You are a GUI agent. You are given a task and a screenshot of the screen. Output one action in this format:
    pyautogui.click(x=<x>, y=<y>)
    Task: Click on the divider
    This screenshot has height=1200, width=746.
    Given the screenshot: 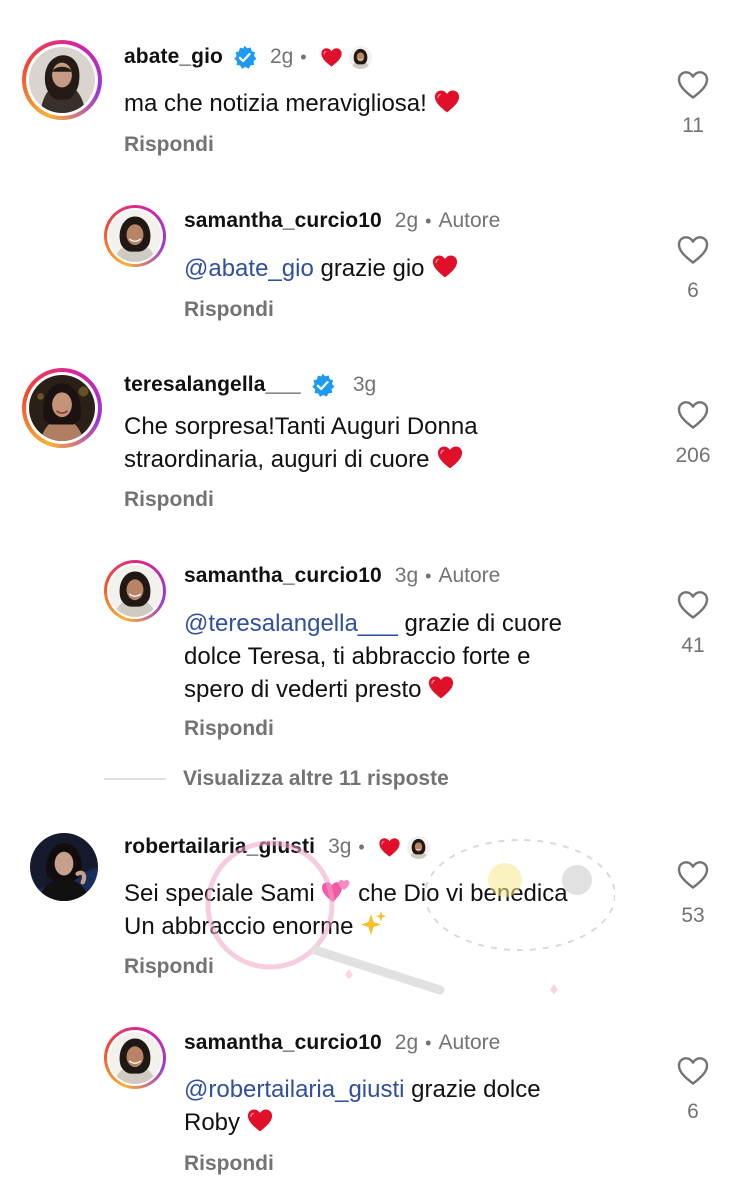 What is the action you would take?
    pyautogui.click(x=135, y=779)
    